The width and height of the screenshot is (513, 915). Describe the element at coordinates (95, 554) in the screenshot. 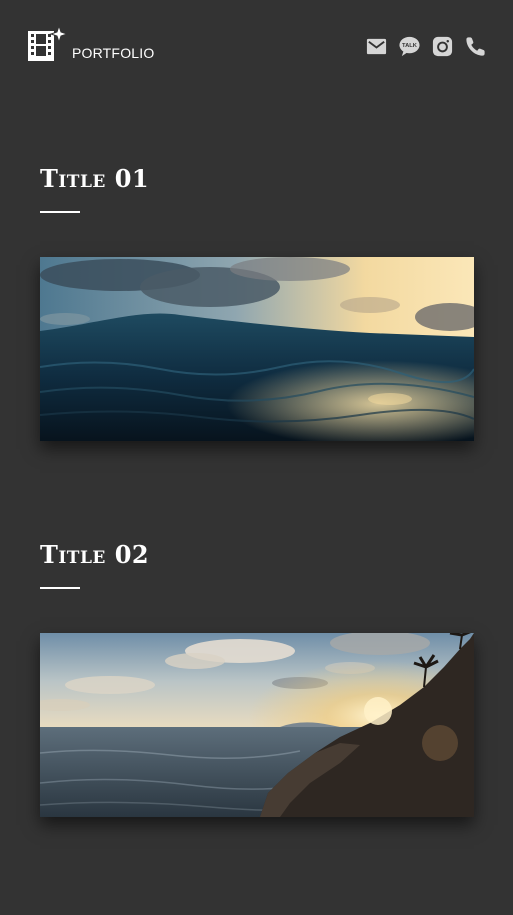

I see `section-title: Title 02` at that location.